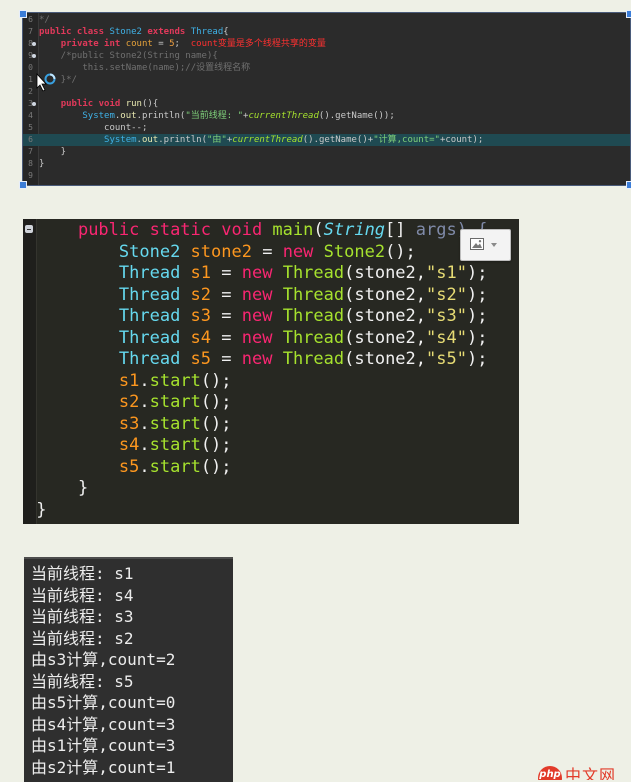 This screenshot has height=782, width=631. I want to click on code-line: Thread s2 = new Thread(stone2,"s2");, so click(285, 295).